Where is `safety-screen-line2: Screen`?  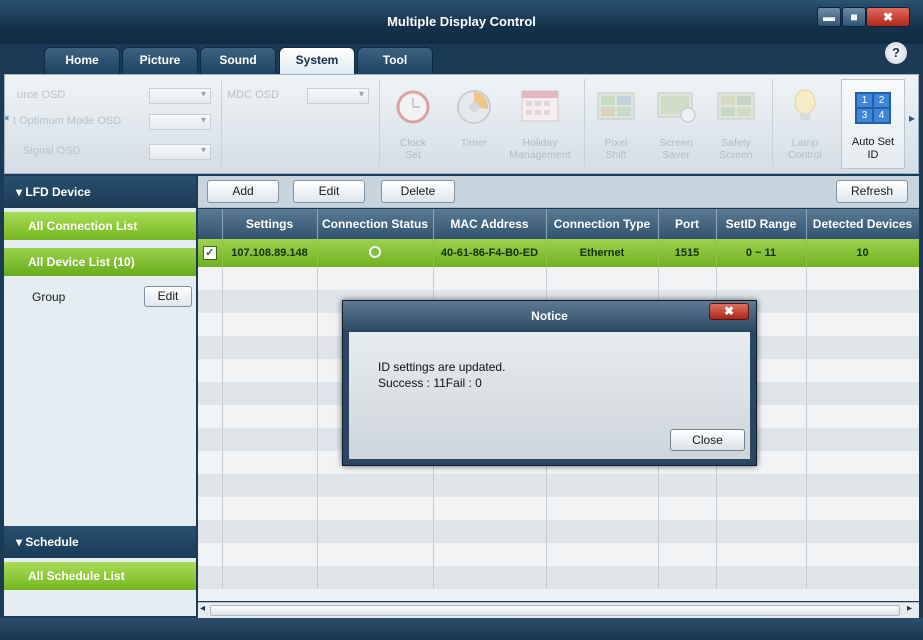
safety-screen-line2: Screen is located at coordinates (736, 155).